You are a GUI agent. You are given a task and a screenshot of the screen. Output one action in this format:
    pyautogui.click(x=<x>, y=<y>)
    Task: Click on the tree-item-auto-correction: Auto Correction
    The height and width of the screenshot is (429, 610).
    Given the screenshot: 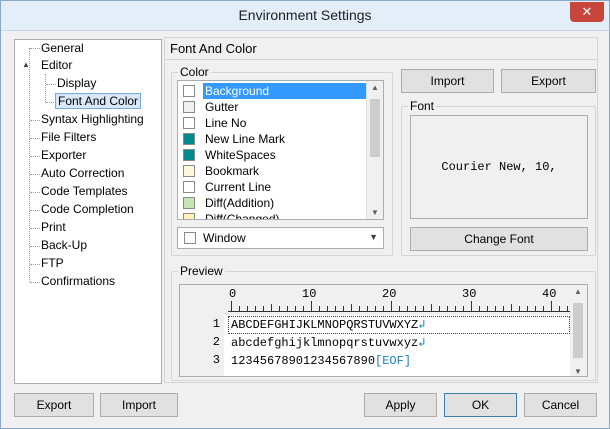 What is the action you would take?
    pyautogui.click(x=82, y=173)
    